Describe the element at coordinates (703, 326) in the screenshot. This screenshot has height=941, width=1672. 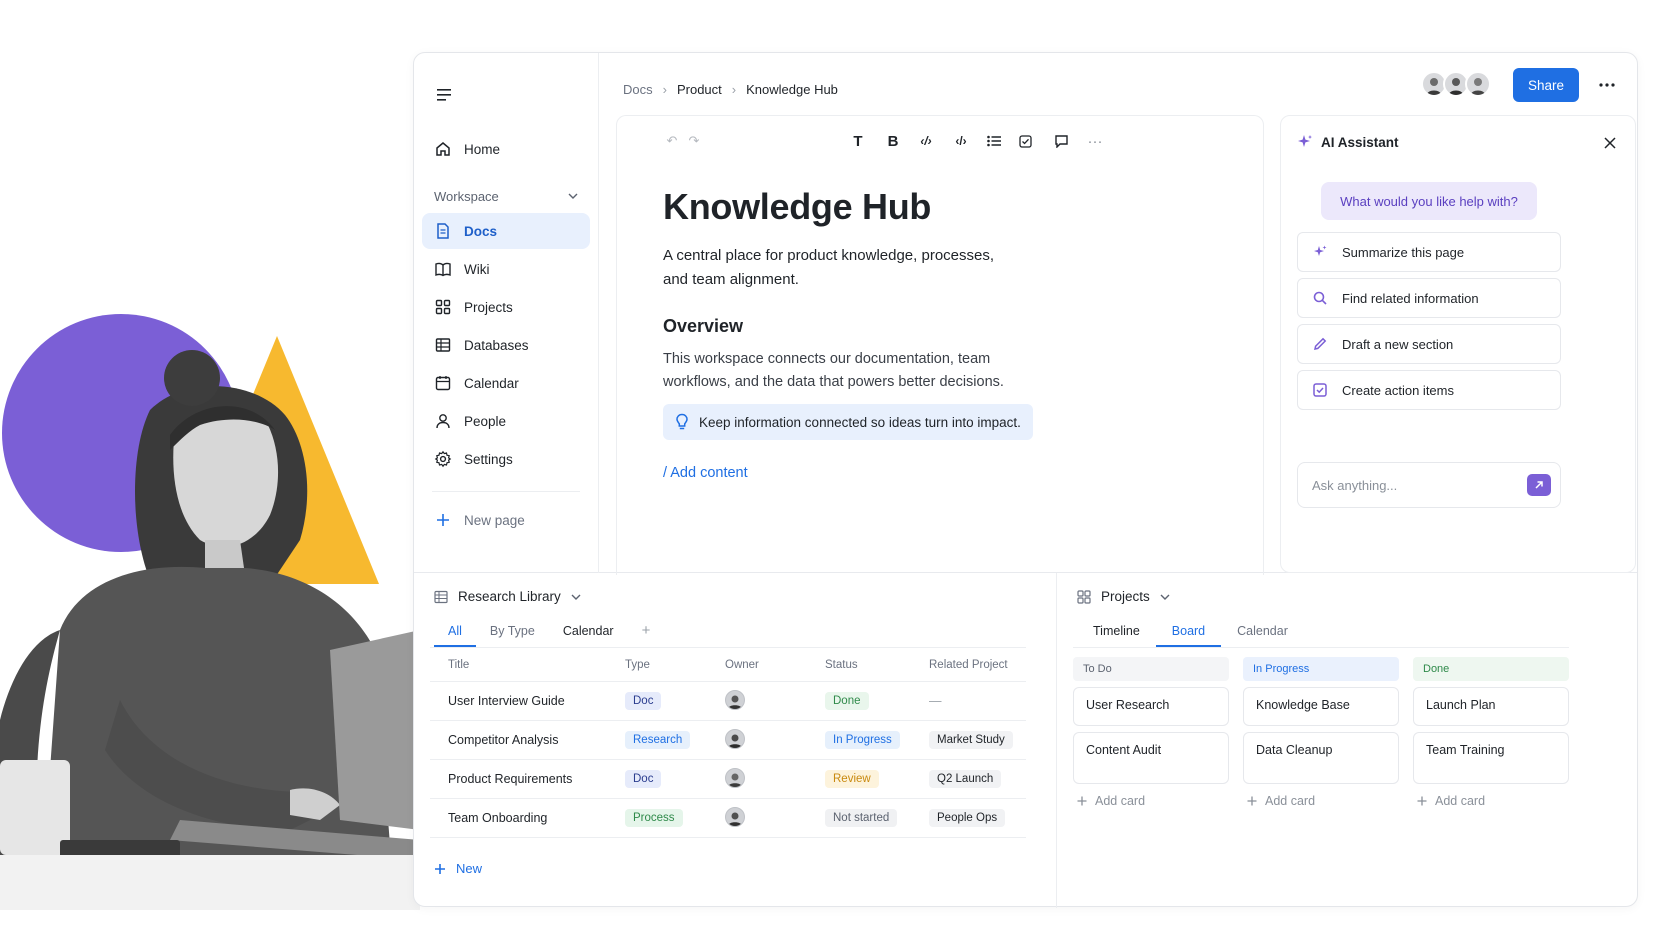
I see `section-heading: Overview` at that location.